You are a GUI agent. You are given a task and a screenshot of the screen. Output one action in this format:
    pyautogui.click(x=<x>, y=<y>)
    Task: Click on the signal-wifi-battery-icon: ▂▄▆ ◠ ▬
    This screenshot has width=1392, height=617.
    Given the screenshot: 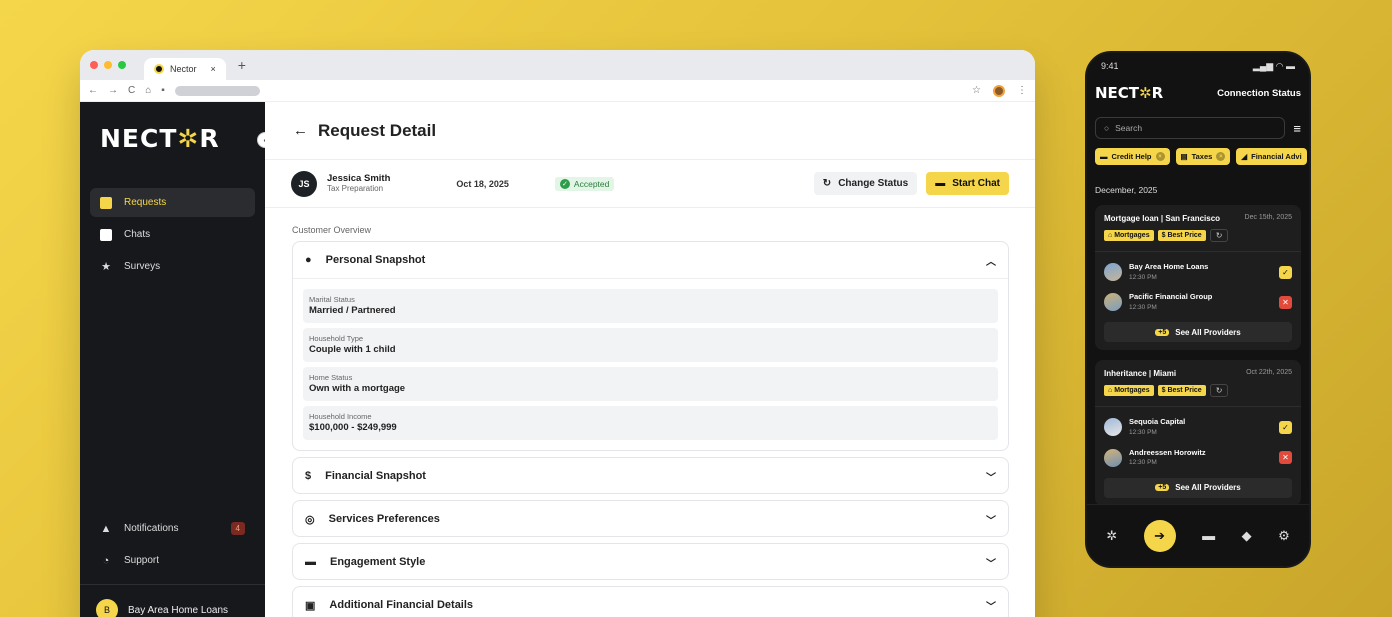 What is the action you would take?
    pyautogui.click(x=1273, y=66)
    